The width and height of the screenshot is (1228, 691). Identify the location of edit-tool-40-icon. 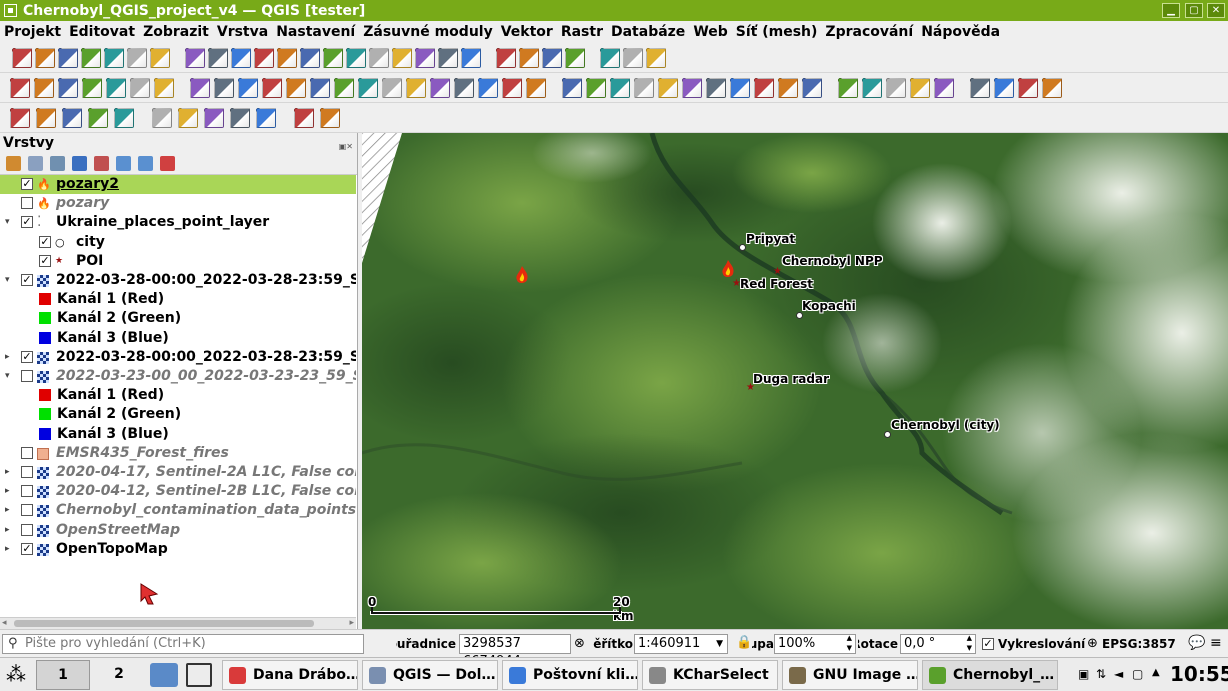
(1004, 88).